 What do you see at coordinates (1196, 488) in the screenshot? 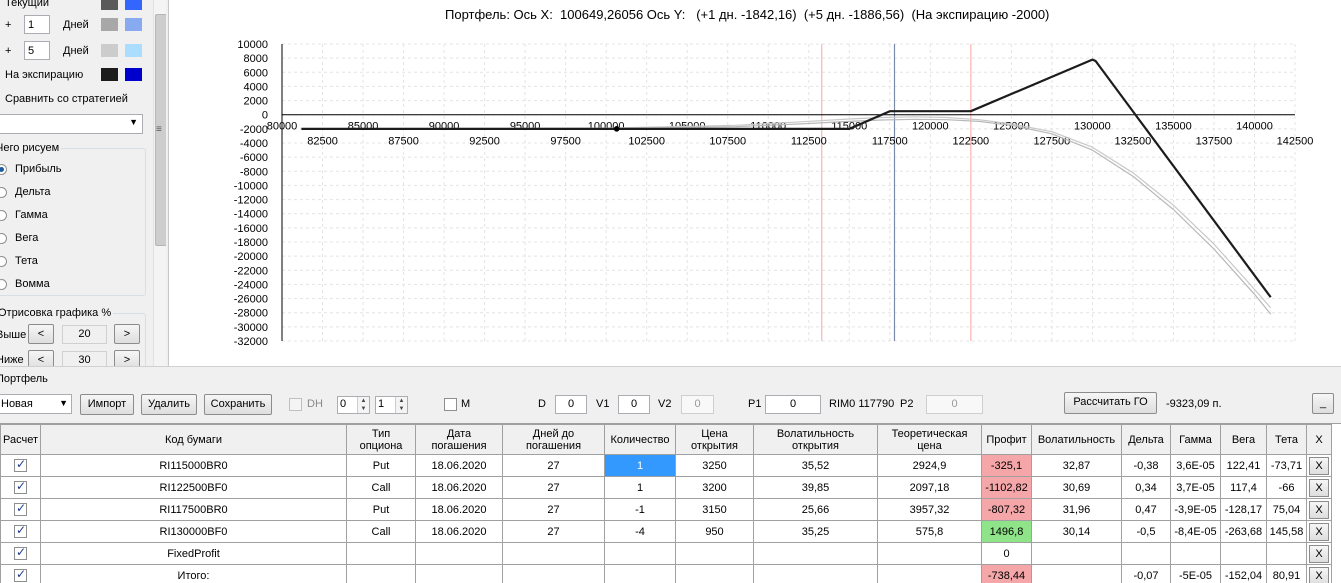
I see `cell-gamma: 3,7E-05` at bounding box center [1196, 488].